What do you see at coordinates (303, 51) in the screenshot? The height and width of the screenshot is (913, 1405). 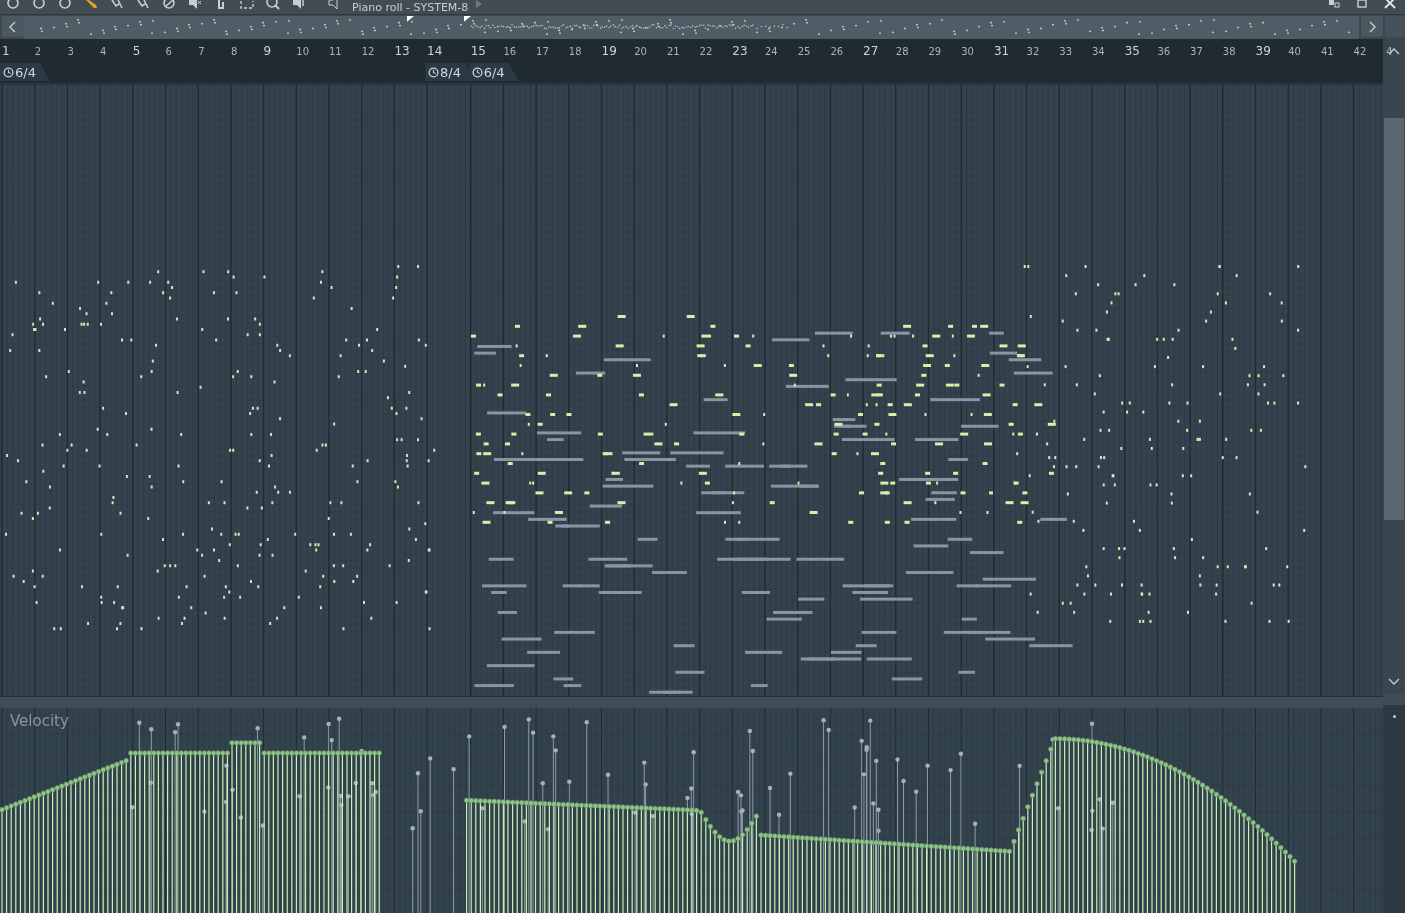 I see `bar-number: 10` at bounding box center [303, 51].